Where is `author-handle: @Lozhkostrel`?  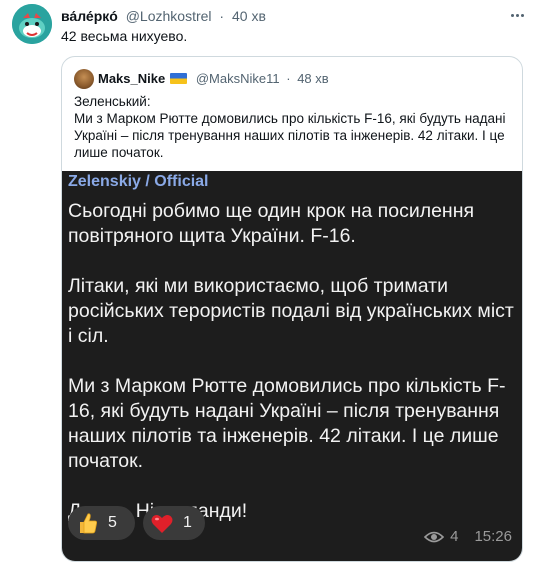 author-handle: @Lozhkostrel is located at coordinates (169, 16).